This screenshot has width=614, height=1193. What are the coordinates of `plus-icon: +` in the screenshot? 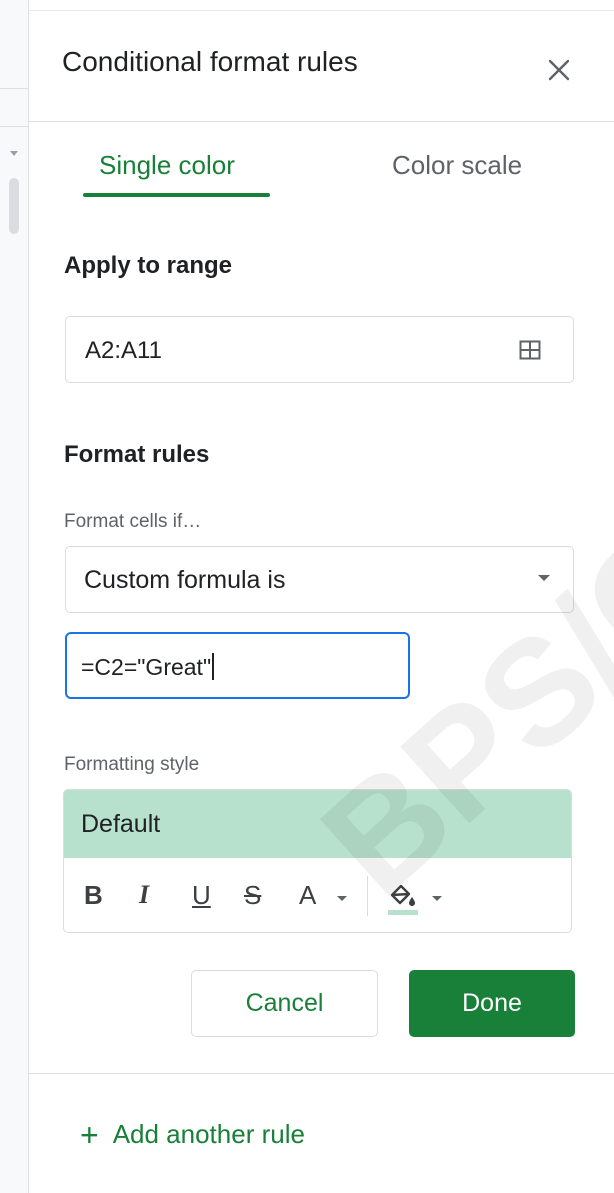 It's located at (89, 1135).